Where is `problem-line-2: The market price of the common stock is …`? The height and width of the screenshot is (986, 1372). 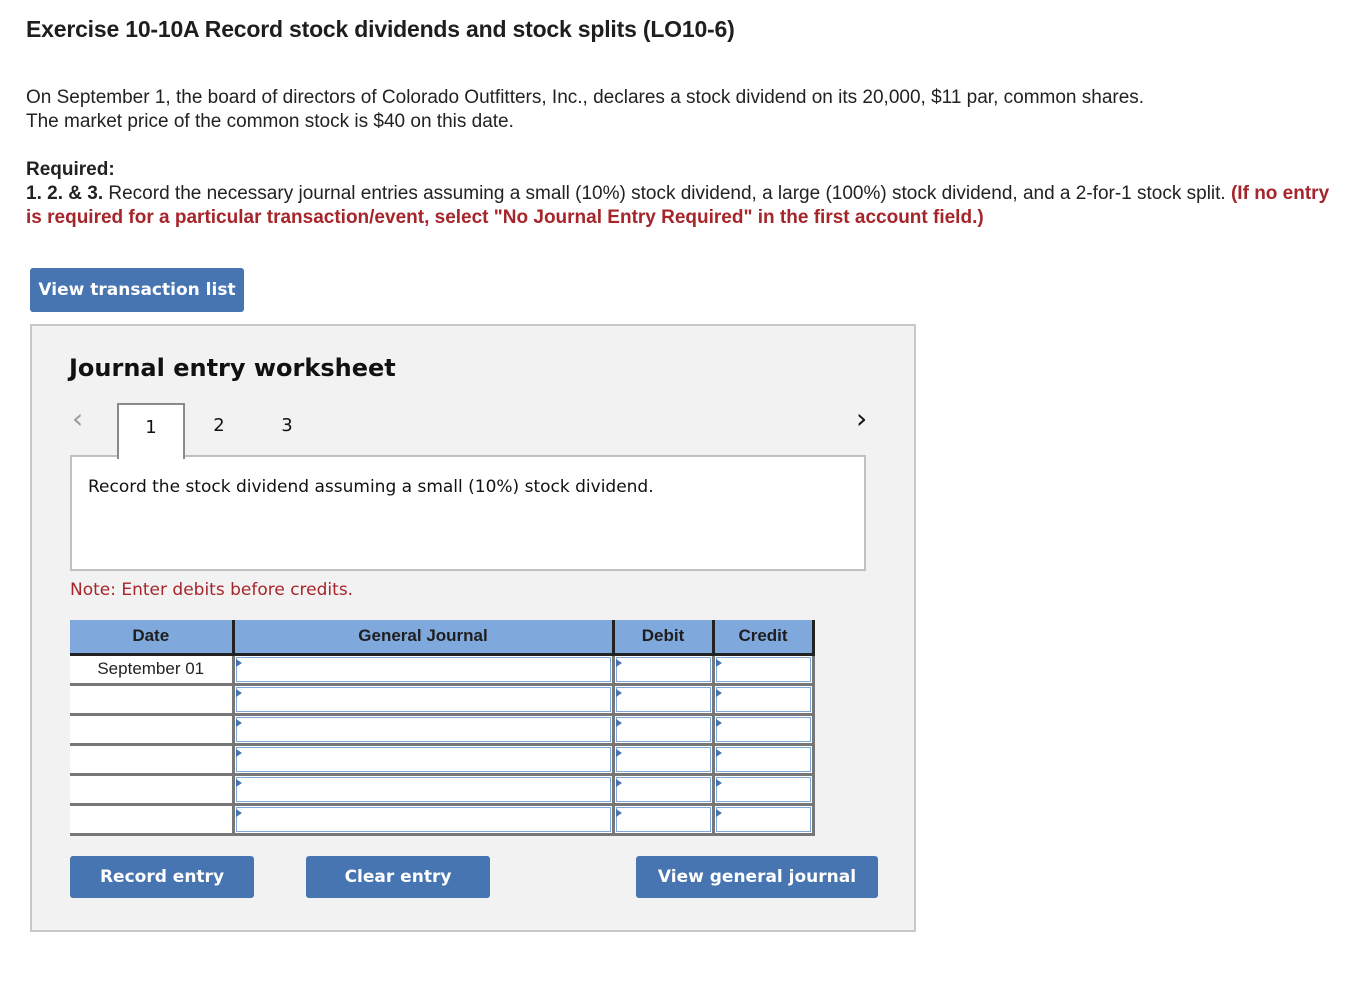
problem-line-2: The market price of the common stock is … is located at coordinates (270, 121).